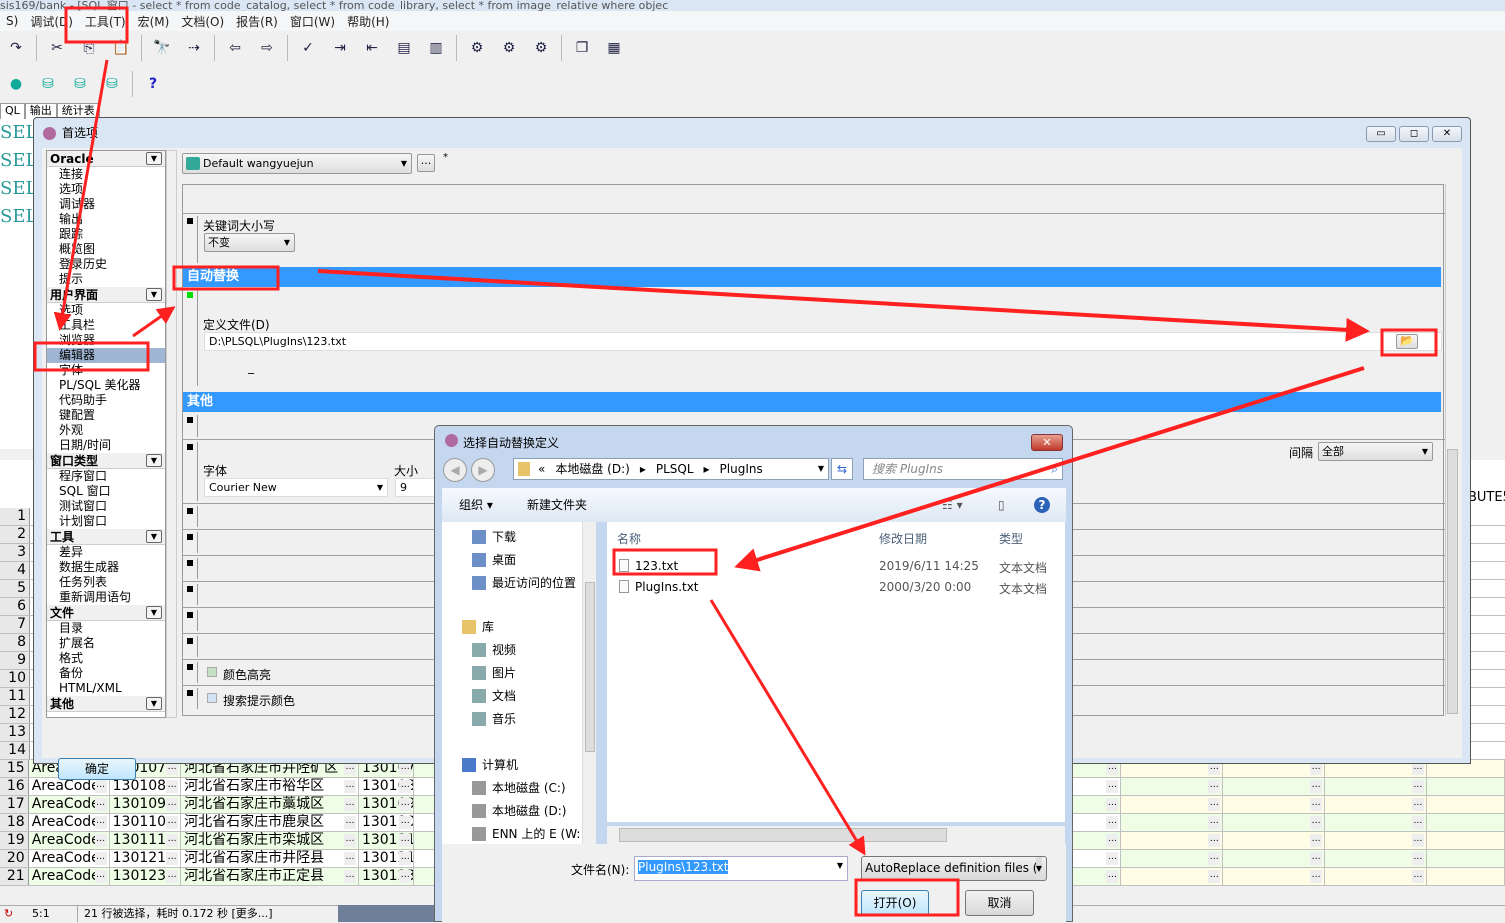 This screenshot has width=1505, height=923. Describe the element at coordinates (106, 415) in the screenshot. I see `tree-item: 键配置` at that location.